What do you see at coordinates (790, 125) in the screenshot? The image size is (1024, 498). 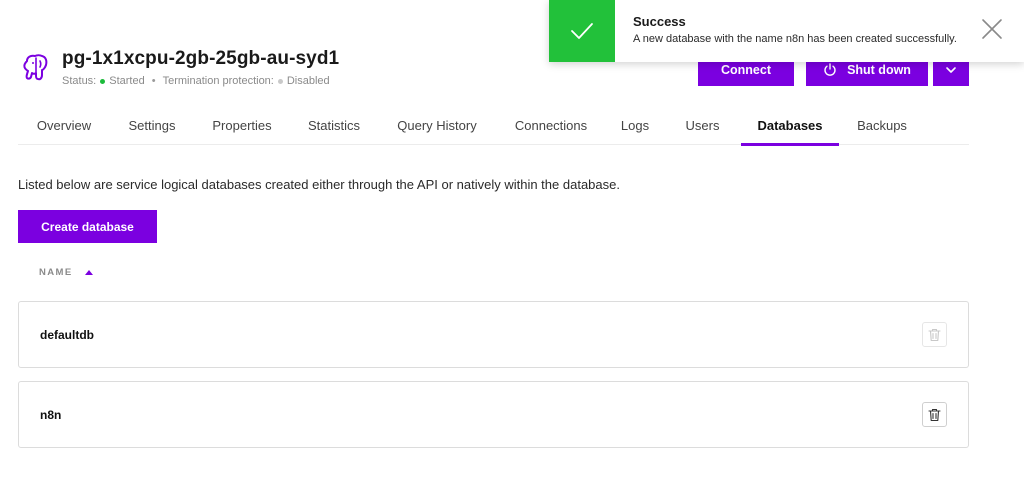 I see `tab-databases: Databases` at bounding box center [790, 125].